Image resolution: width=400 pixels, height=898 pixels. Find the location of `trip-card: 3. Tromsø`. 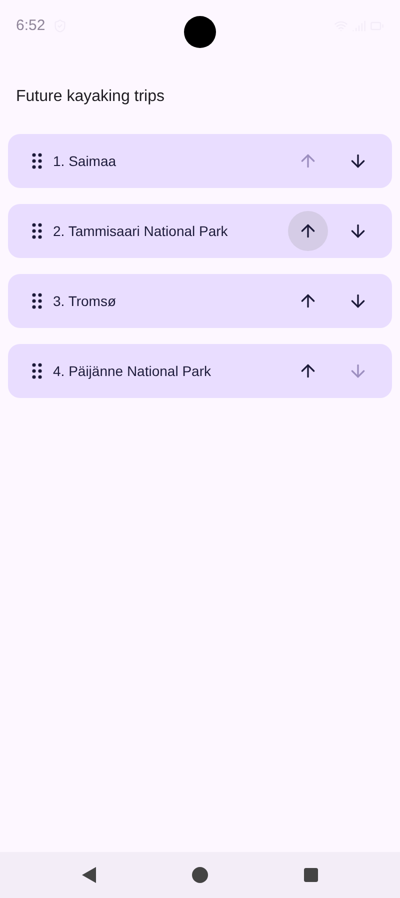

trip-card: 3. Tromsø is located at coordinates (200, 301).